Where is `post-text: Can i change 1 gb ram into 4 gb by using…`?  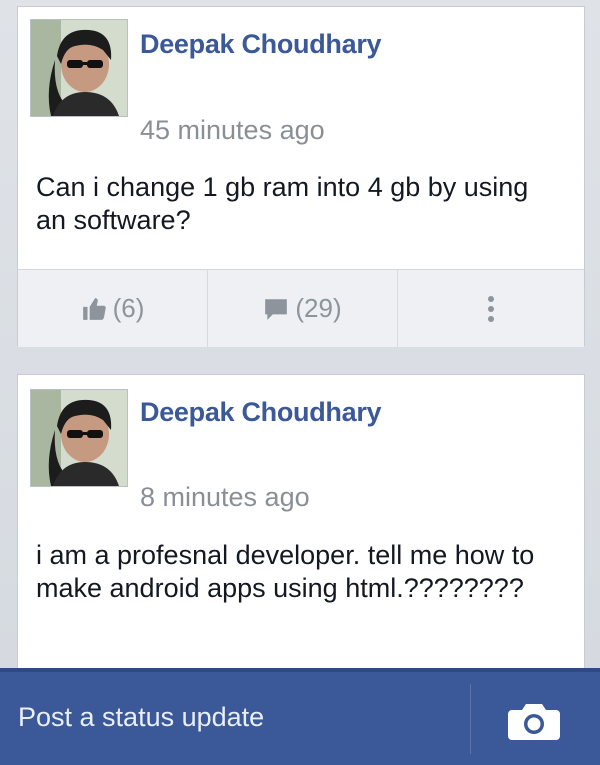
post-text: Can i change 1 gb ram into 4 gb by using… is located at coordinates (282, 203).